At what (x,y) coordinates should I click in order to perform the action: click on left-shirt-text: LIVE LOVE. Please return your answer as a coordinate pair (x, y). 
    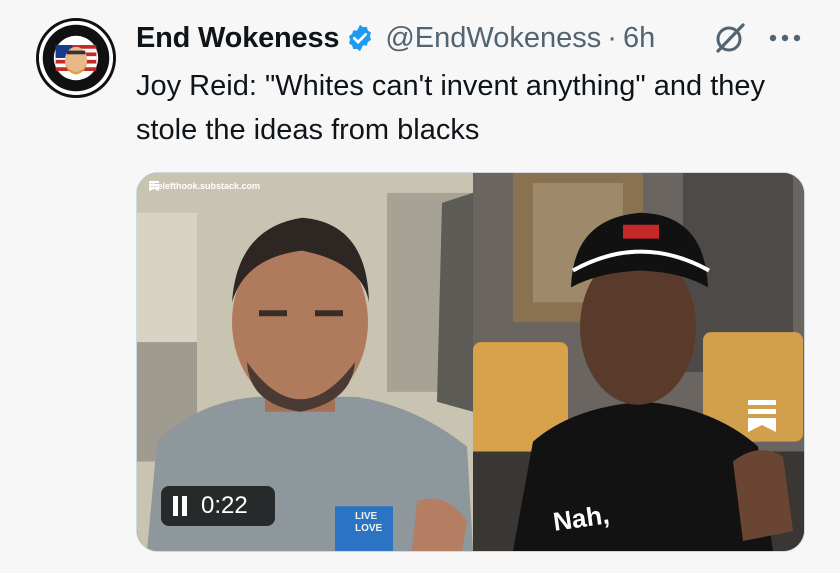
    Looking at the image, I should click on (368, 523).